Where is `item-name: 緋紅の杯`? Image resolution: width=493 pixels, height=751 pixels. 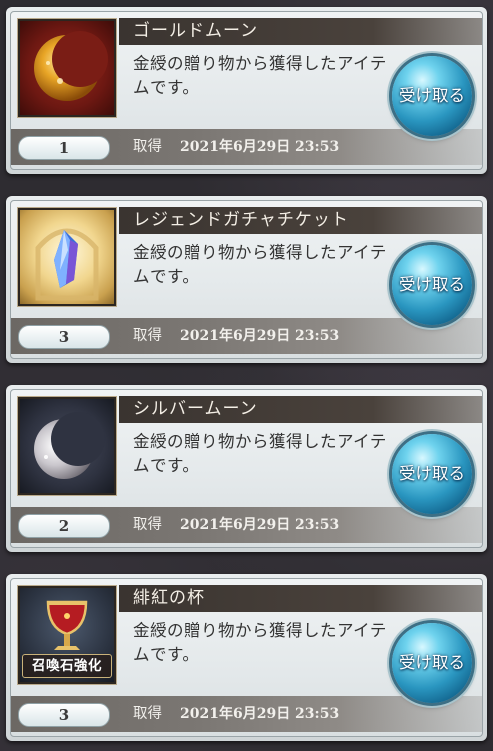
item-name: 緋紅の杯 is located at coordinates (300, 598).